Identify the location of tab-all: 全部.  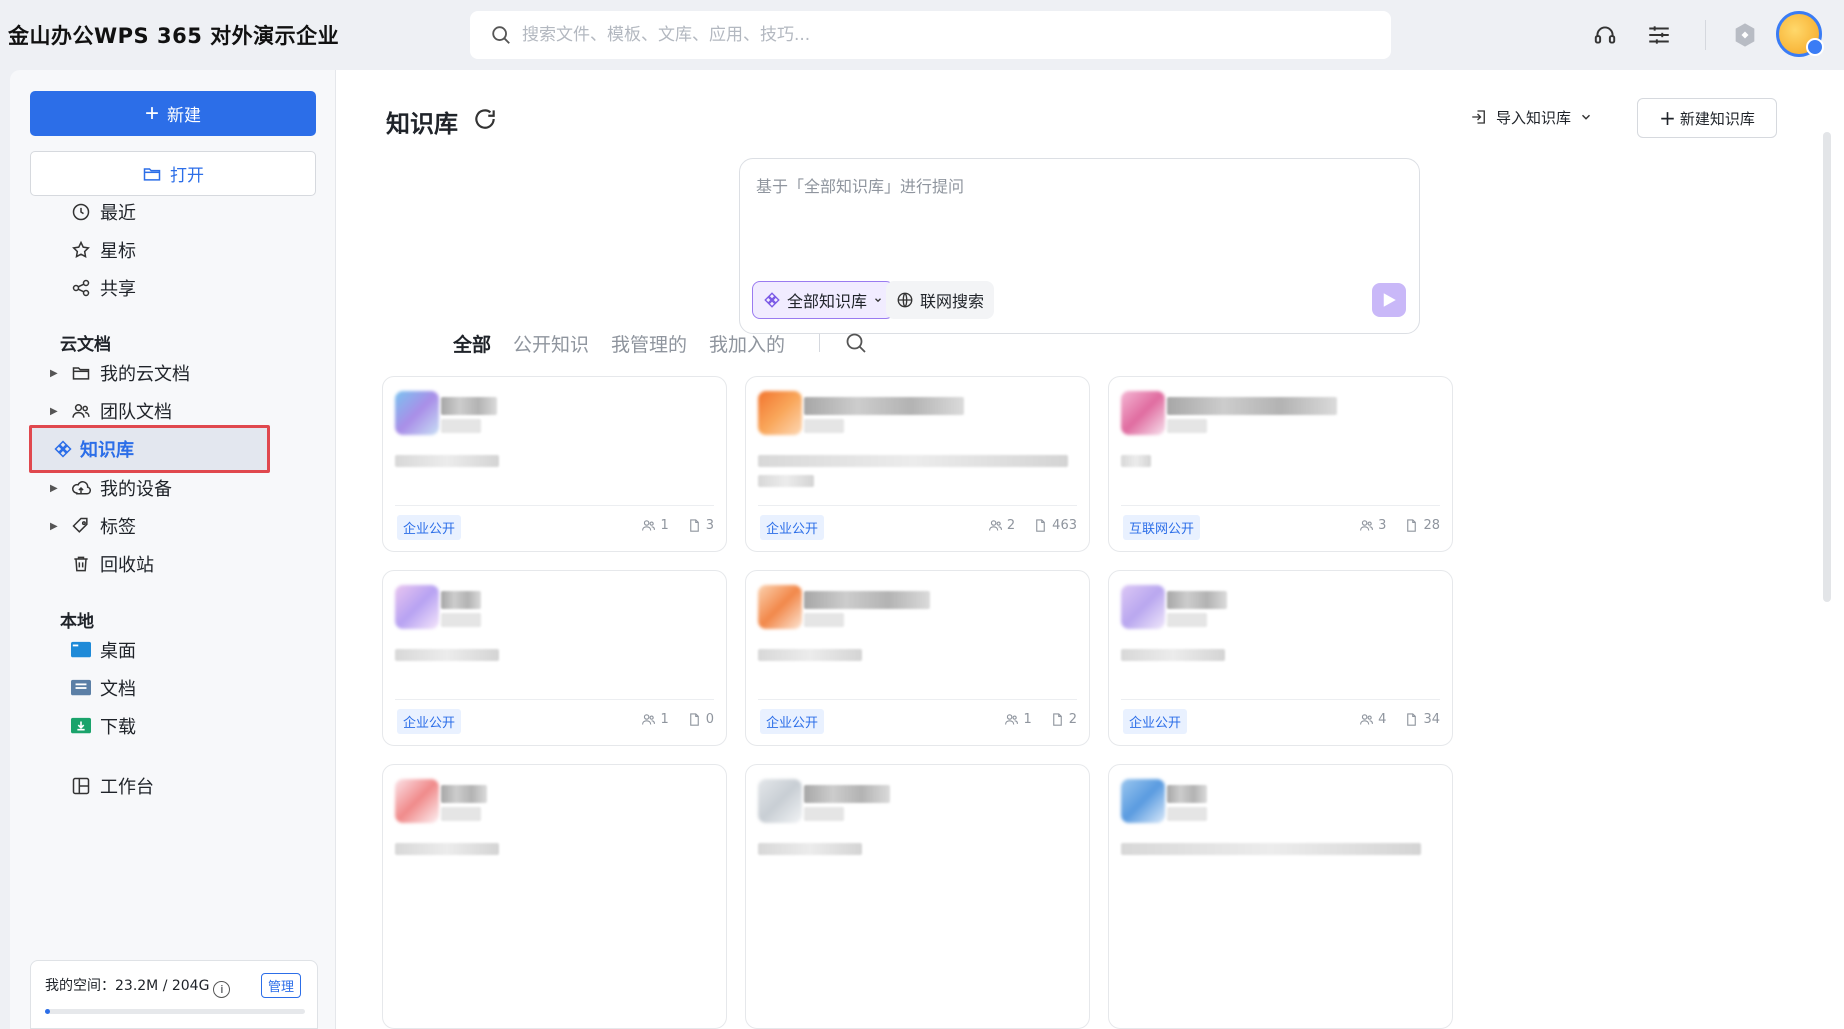
(472, 343).